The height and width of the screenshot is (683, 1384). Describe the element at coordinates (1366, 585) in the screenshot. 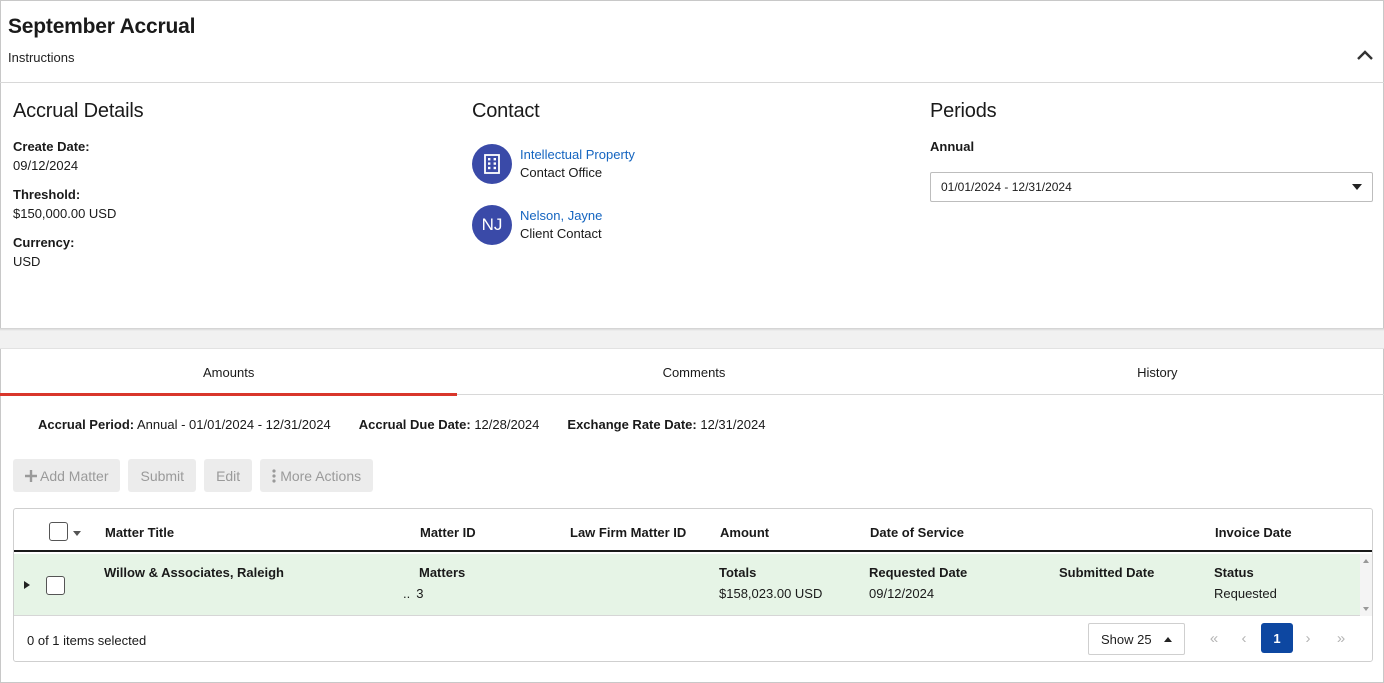

I see `table-scrollbar` at that location.